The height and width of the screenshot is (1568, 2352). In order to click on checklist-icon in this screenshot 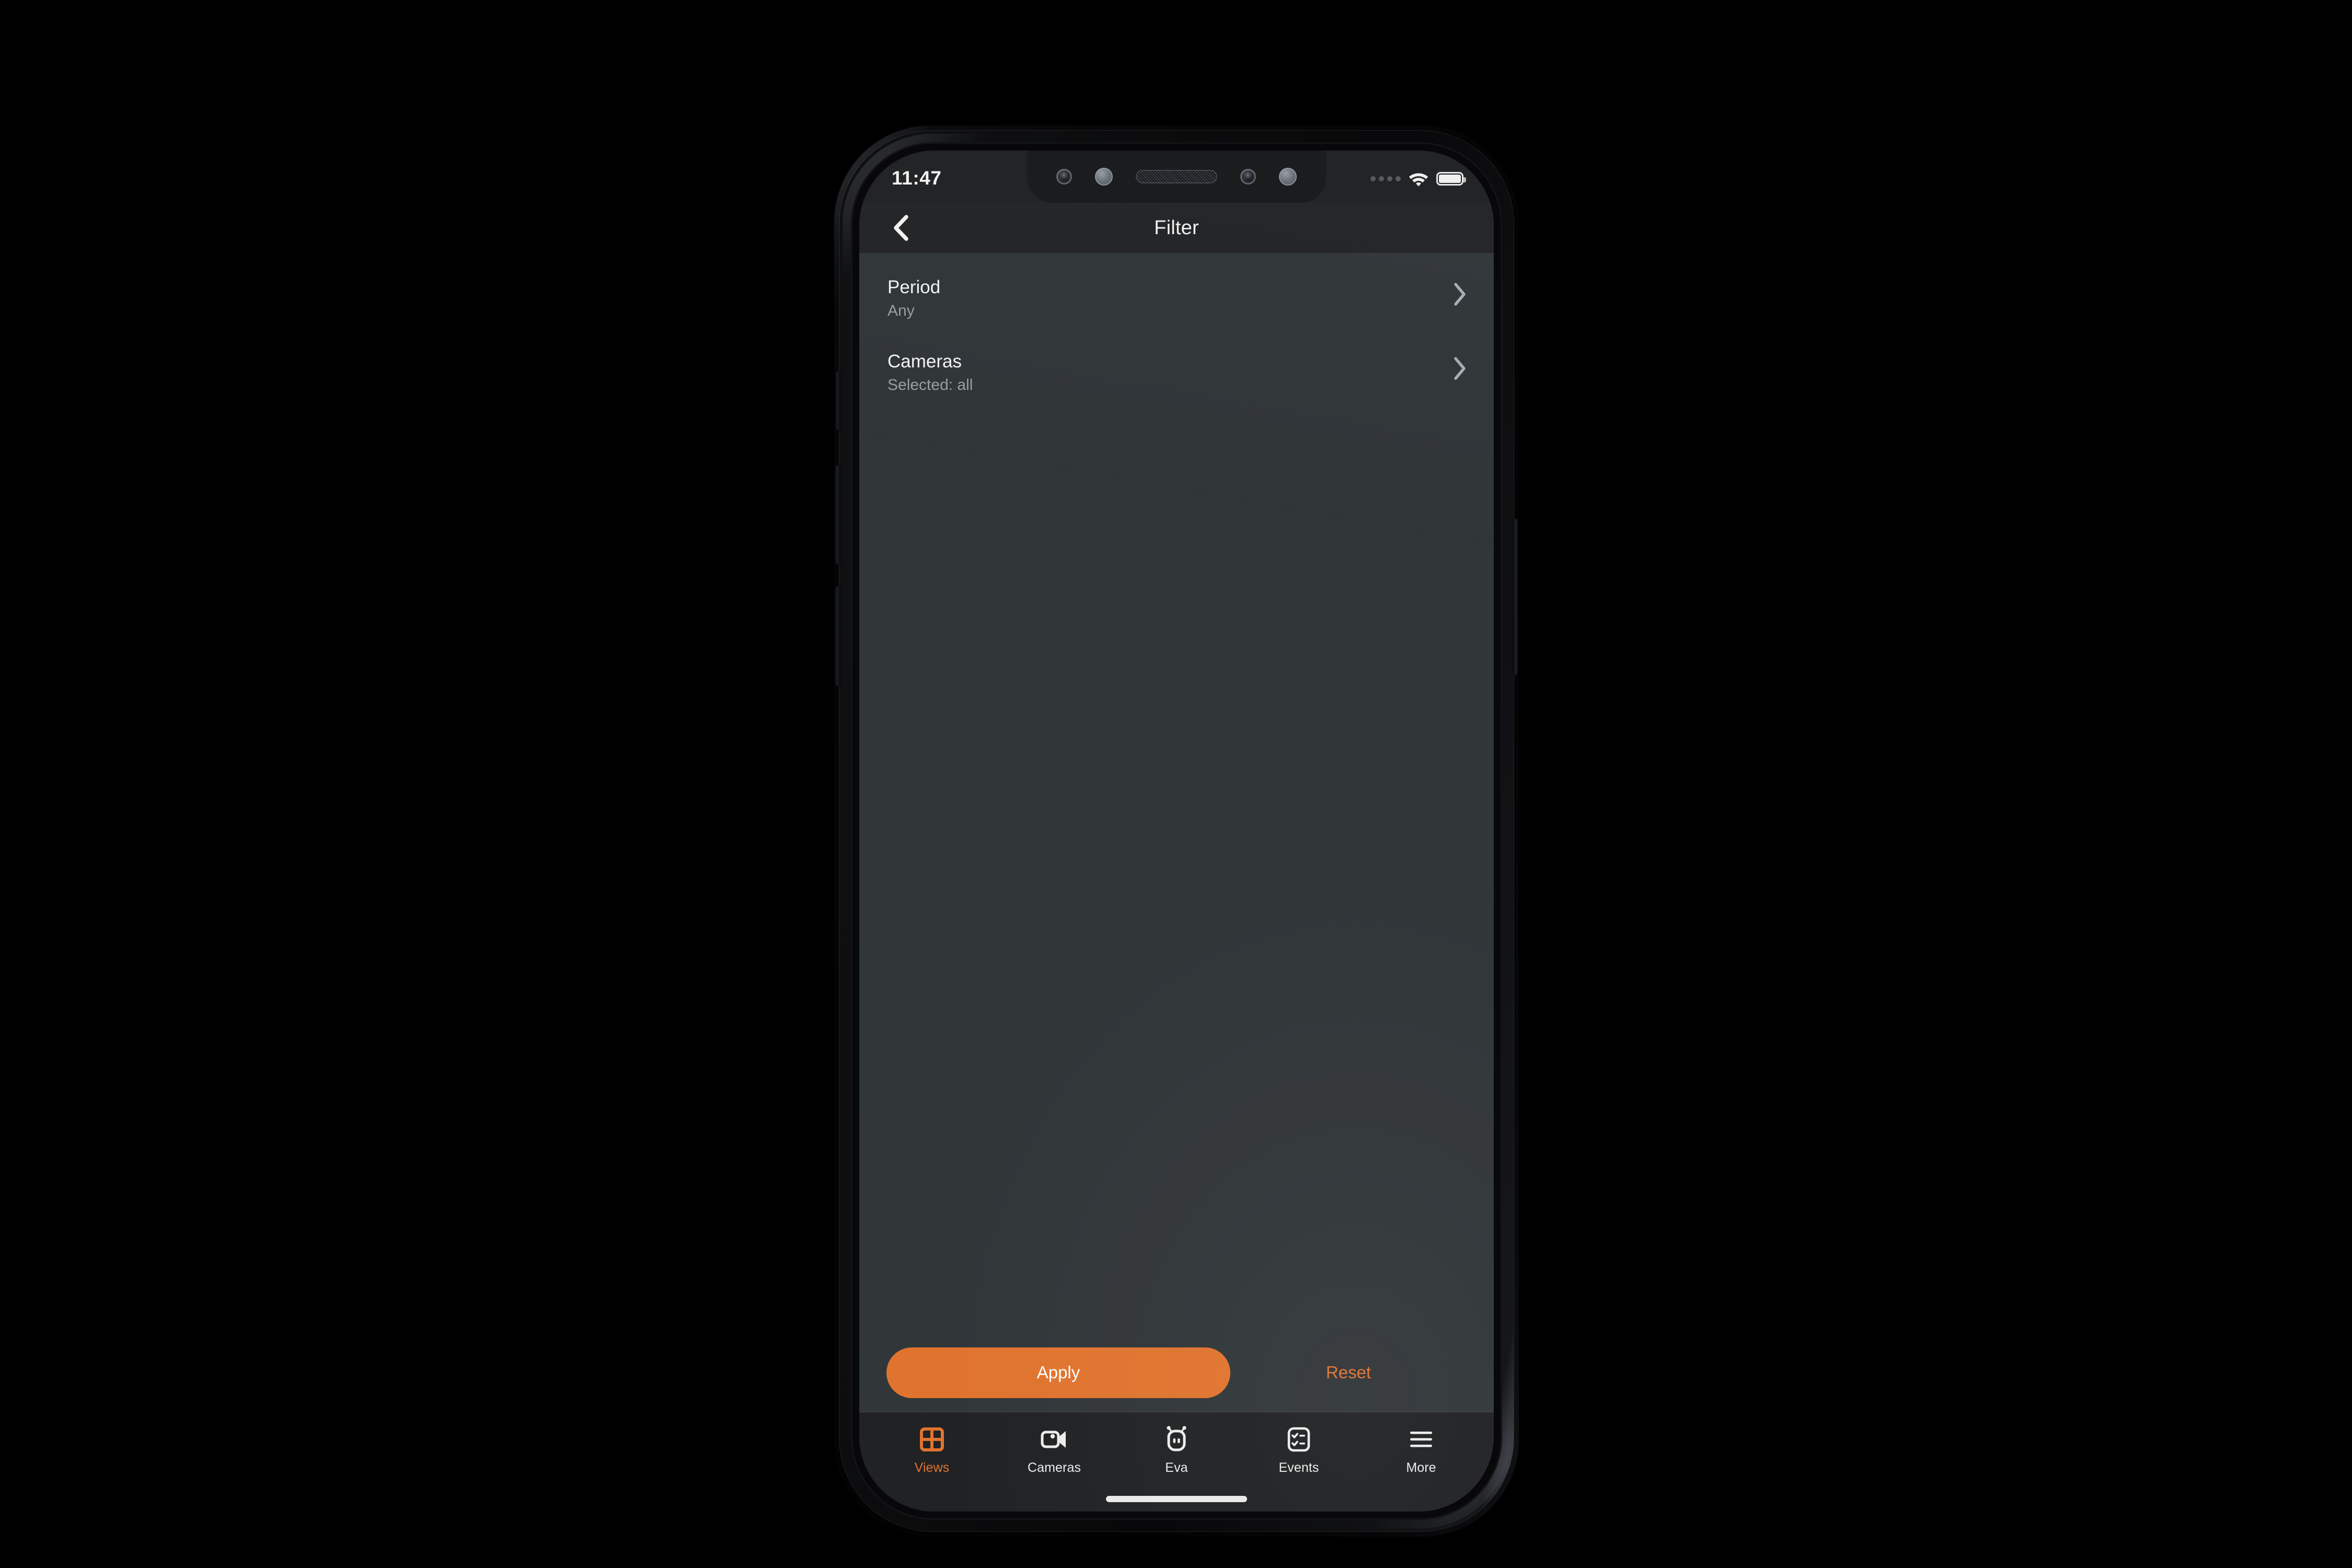, I will do `click(1298, 1439)`.